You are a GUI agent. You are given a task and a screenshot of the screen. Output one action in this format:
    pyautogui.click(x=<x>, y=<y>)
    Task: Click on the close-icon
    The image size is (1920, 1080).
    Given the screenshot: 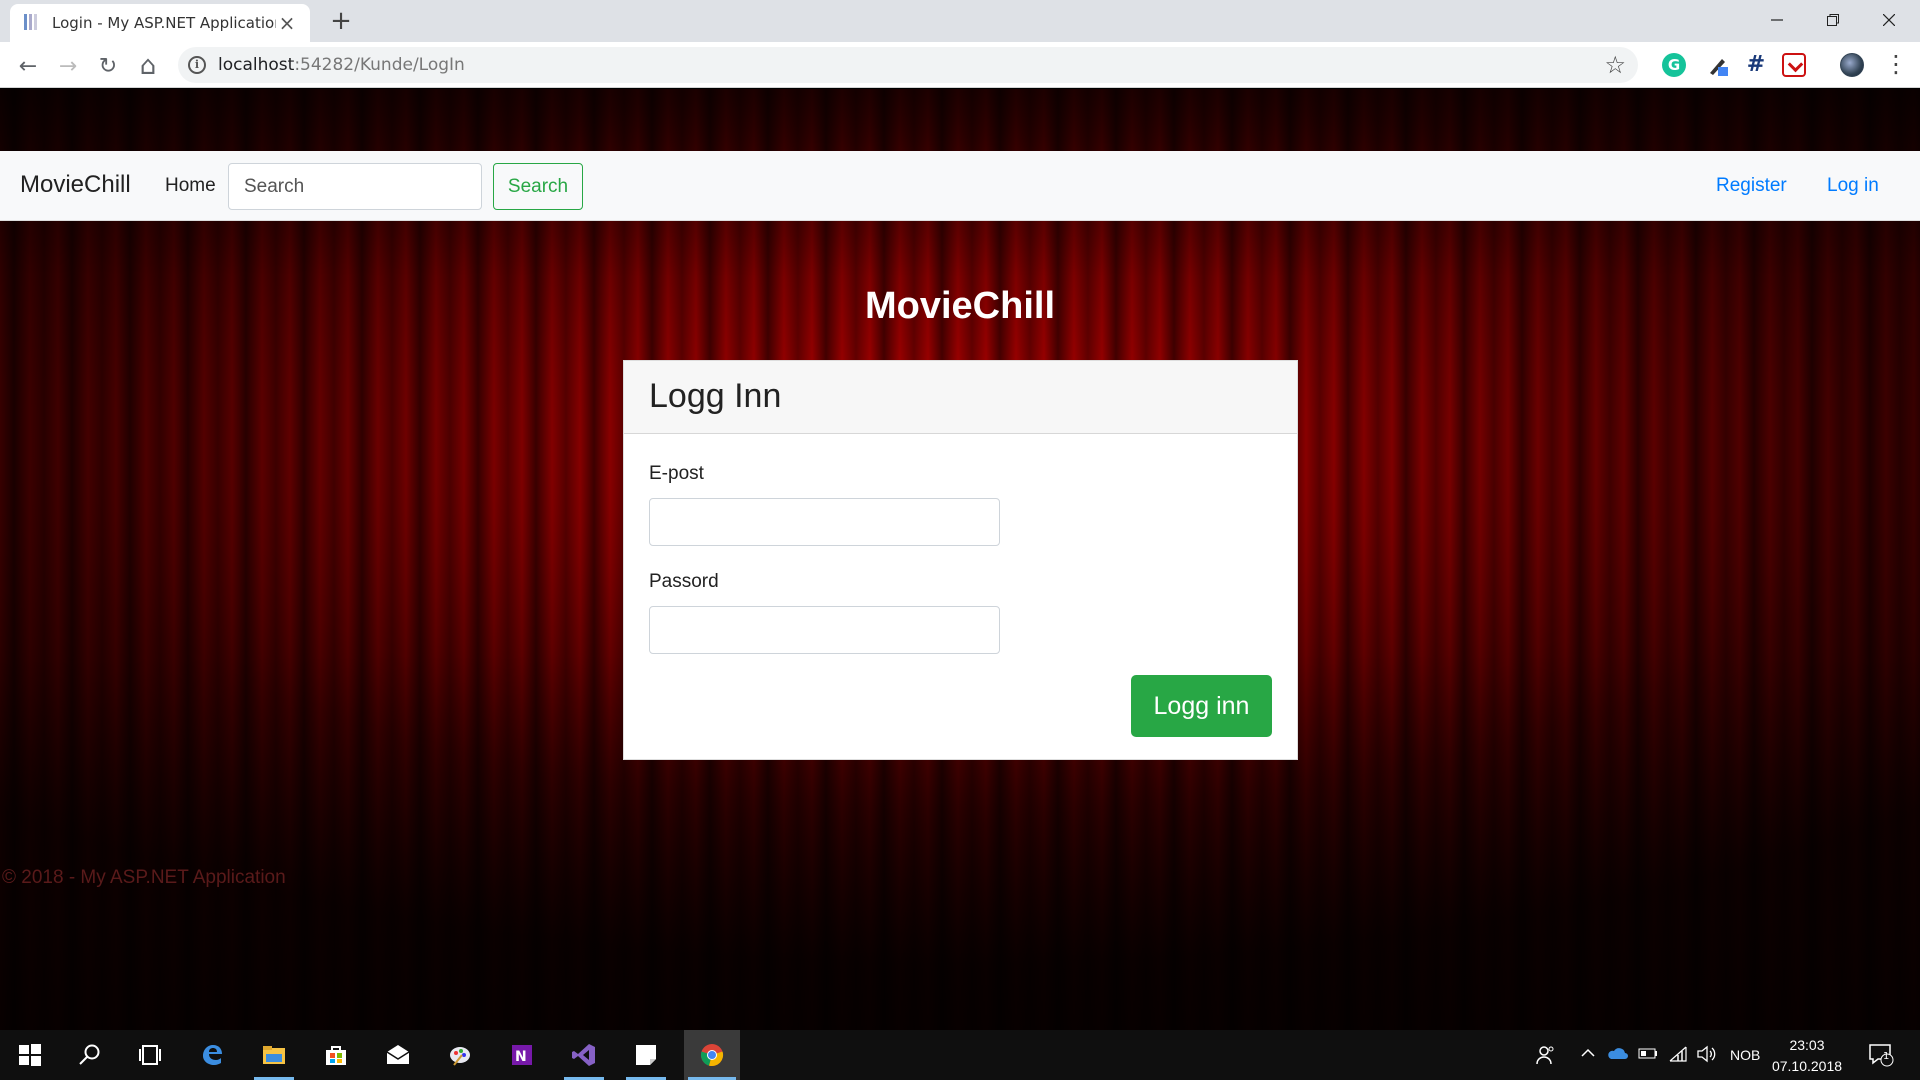 What is the action you would take?
    pyautogui.click(x=1889, y=20)
    